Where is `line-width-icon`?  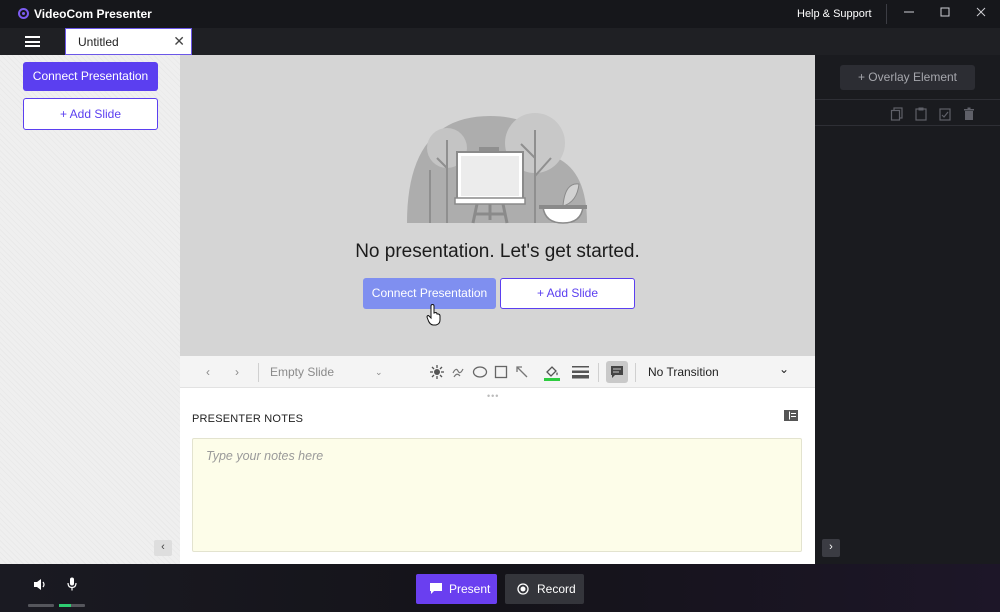 line-width-icon is located at coordinates (580, 372).